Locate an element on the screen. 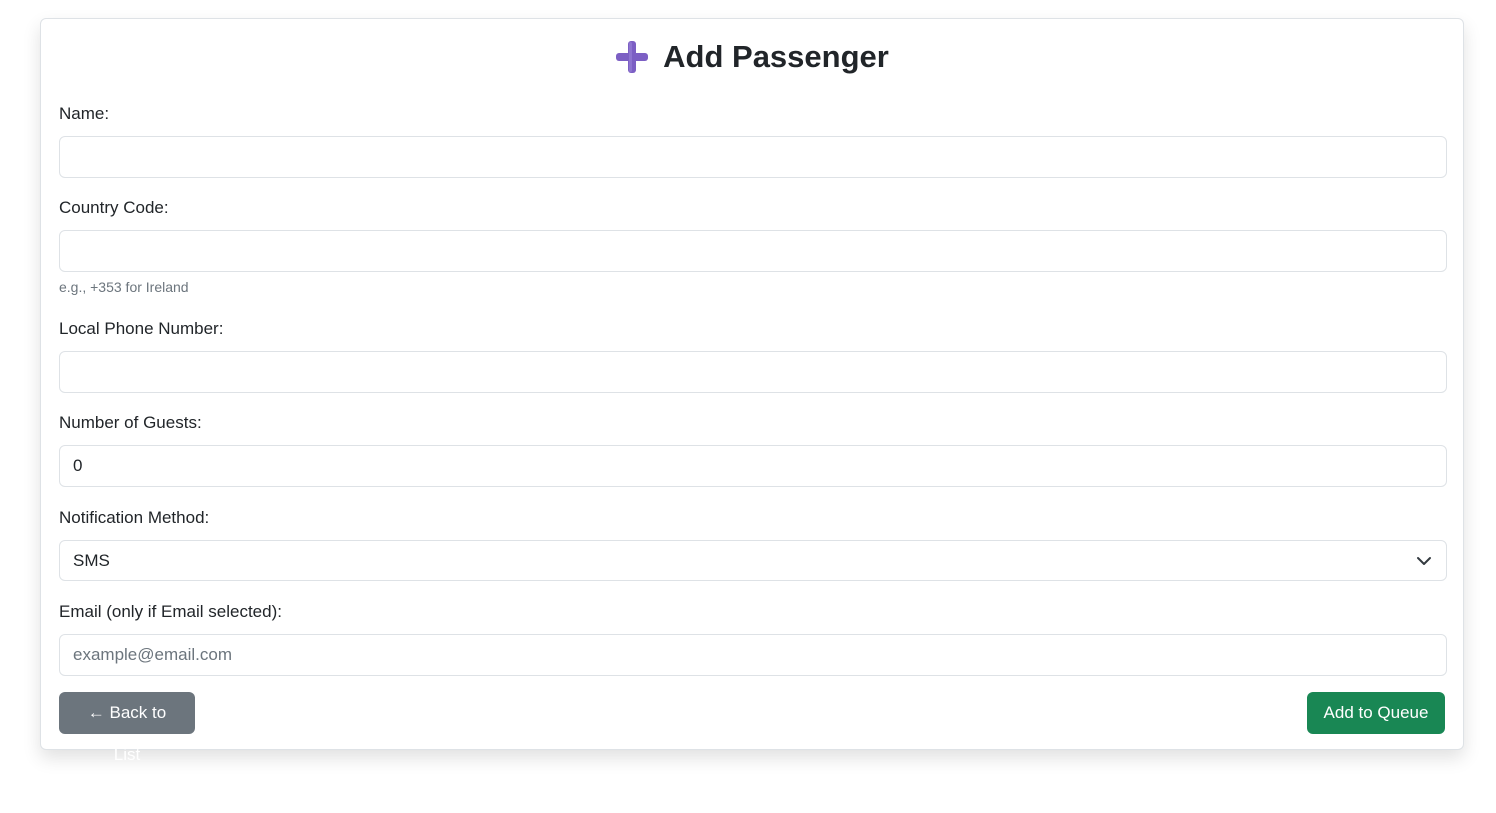 This screenshot has height=813, width=1496. page-header: Add Passenger is located at coordinates (752, 57).